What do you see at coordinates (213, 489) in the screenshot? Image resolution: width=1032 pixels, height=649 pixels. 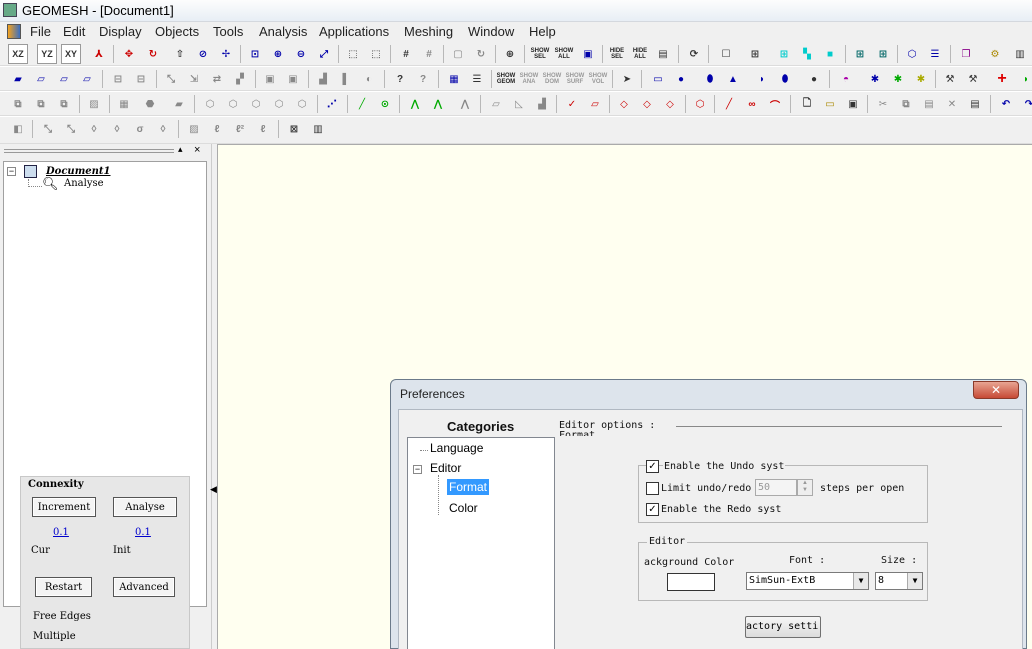 I see `splitter-arrow-icon: ◀` at bounding box center [213, 489].